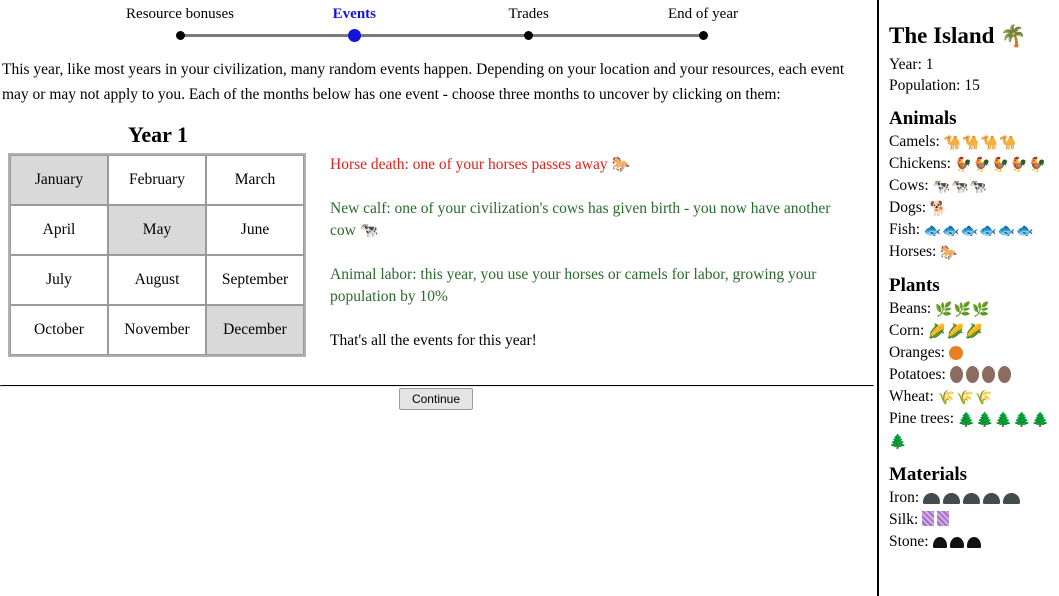 This screenshot has width=1059, height=596. I want to click on bean-icon: 🌿, so click(944, 310).